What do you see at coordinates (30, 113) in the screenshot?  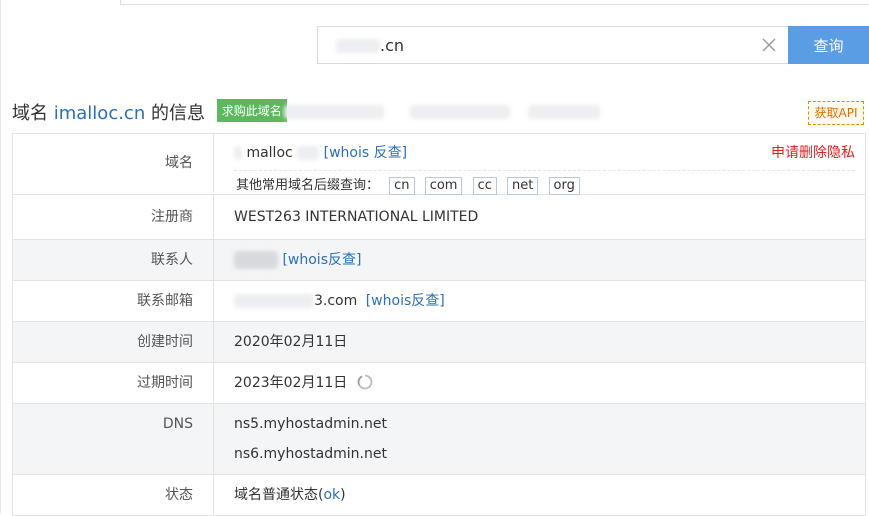 I see `title-prefix: 域名` at bounding box center [30, 113].